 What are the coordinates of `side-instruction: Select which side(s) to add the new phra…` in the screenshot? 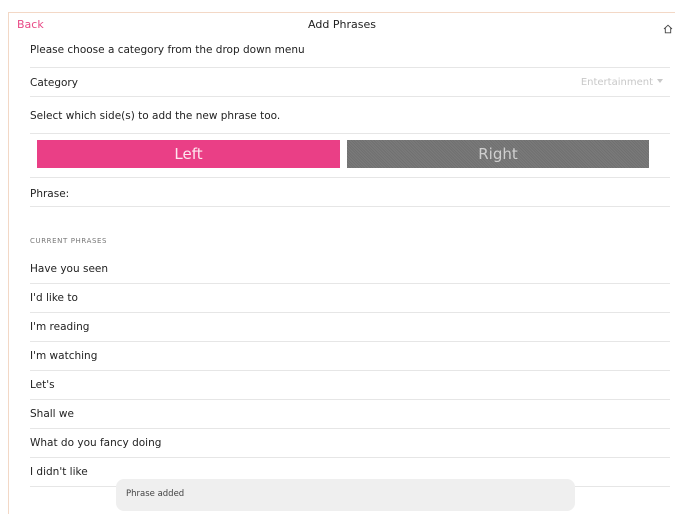 It's located at (155, 116).